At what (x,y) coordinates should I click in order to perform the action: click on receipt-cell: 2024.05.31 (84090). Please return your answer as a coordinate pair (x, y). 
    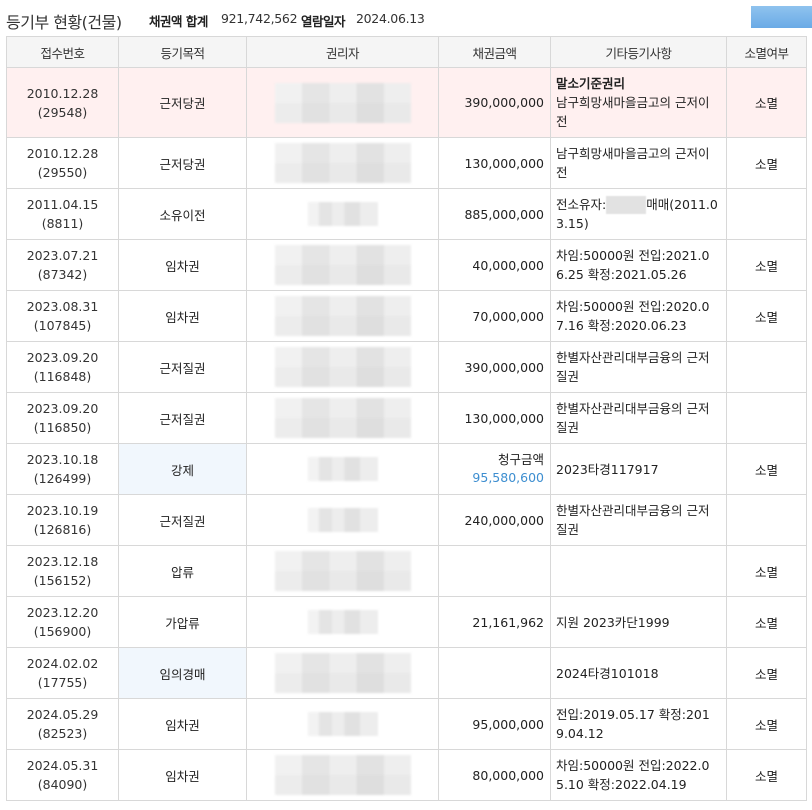
    Looking at the image, I should click on (62, 775).